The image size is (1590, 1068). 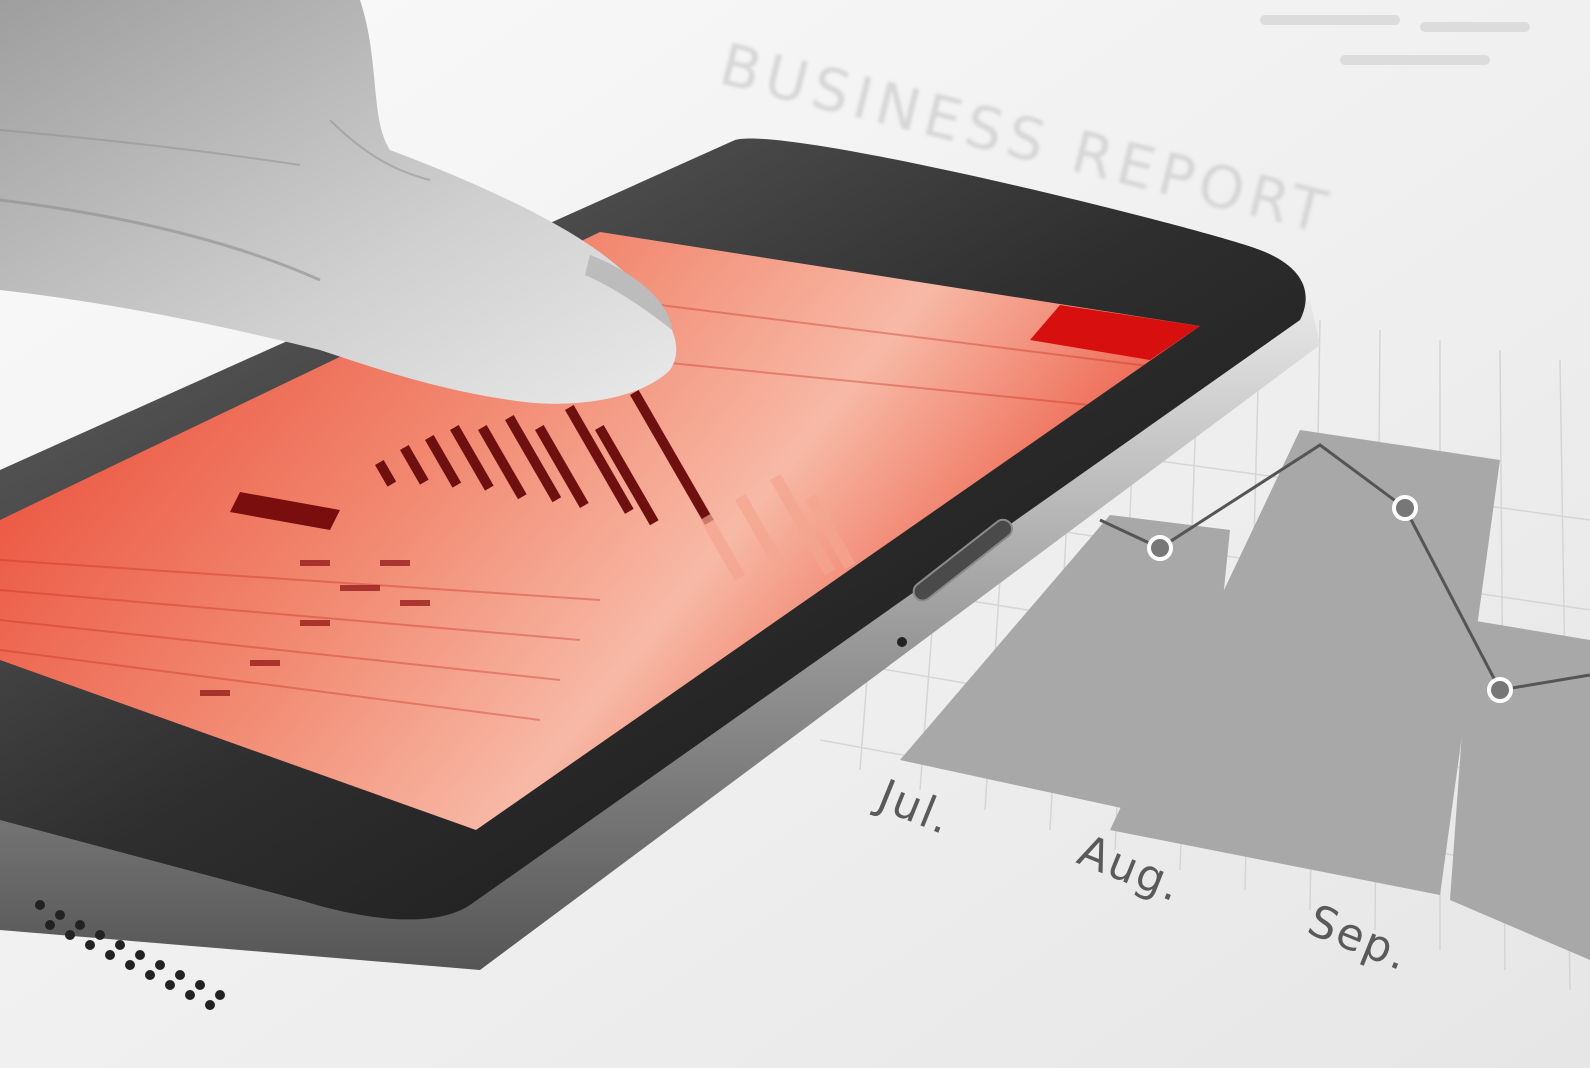 I want to click on phone-mic-hole, so click(x=902, y=642).